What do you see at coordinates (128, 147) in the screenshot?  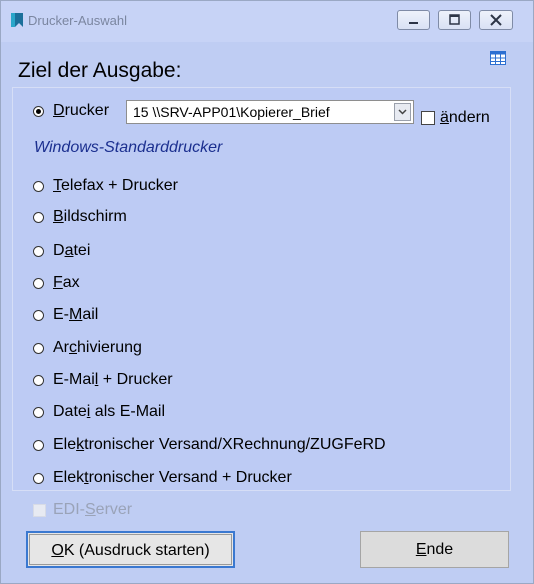 I see `default-printer-hint: Windows-Standarddrucker` at bounding box center [128, 147].